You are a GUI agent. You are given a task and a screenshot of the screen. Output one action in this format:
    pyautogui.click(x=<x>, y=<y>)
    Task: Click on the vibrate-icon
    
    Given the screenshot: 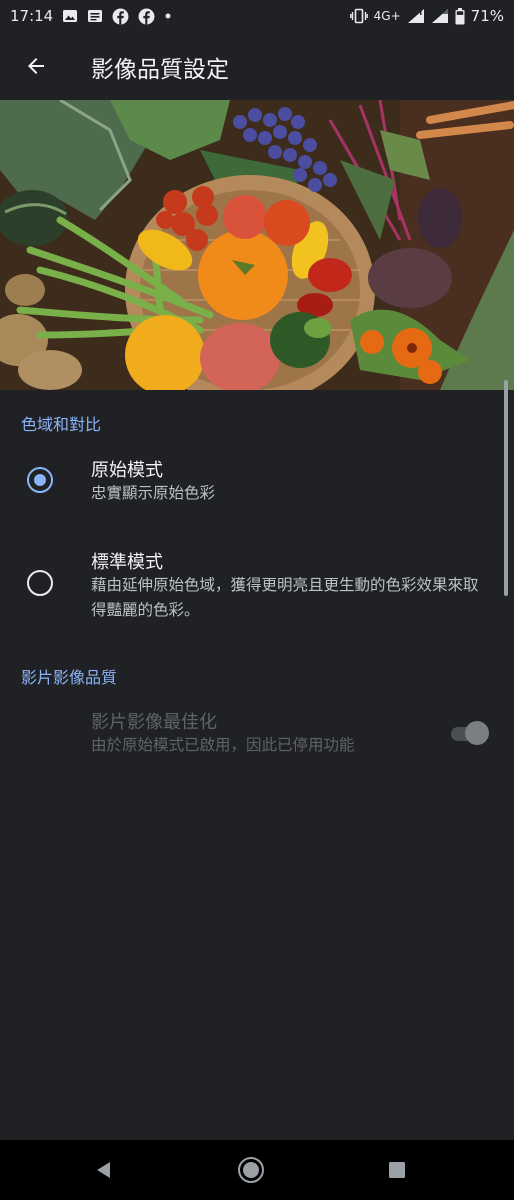 What is the action you would take?
    pyautogui.click(x=358, y=16)
    